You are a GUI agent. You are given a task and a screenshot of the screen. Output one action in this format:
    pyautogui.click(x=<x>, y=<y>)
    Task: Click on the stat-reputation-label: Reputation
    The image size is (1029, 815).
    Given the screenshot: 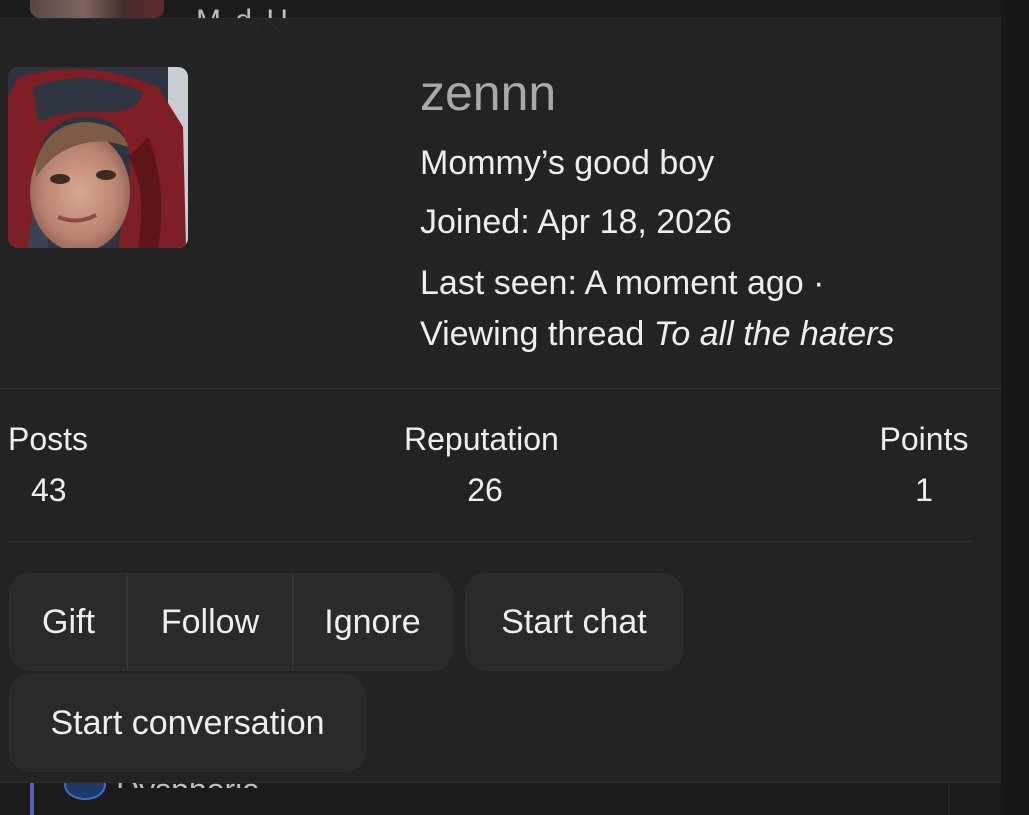 What is the action you would take?
    pyautogui.click(x=481, y=439)
    